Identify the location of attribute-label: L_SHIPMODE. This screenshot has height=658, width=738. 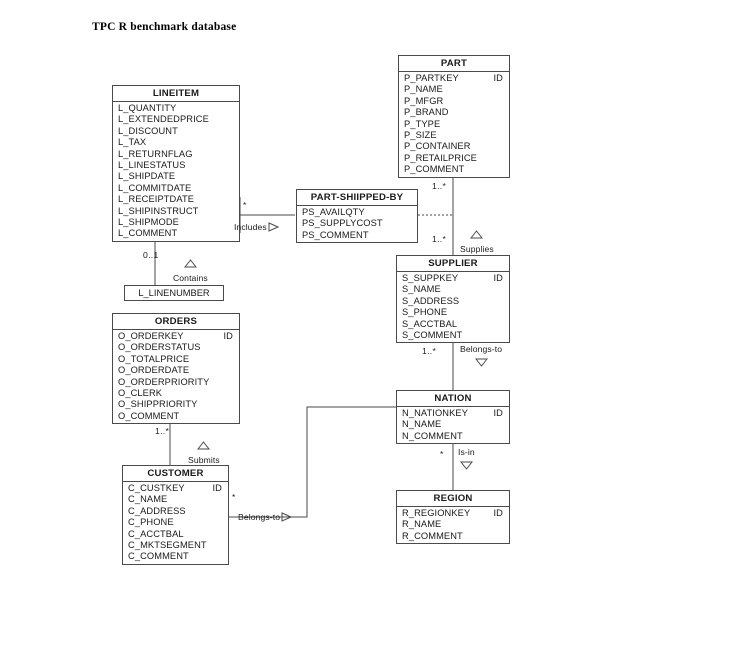
(148, 222).